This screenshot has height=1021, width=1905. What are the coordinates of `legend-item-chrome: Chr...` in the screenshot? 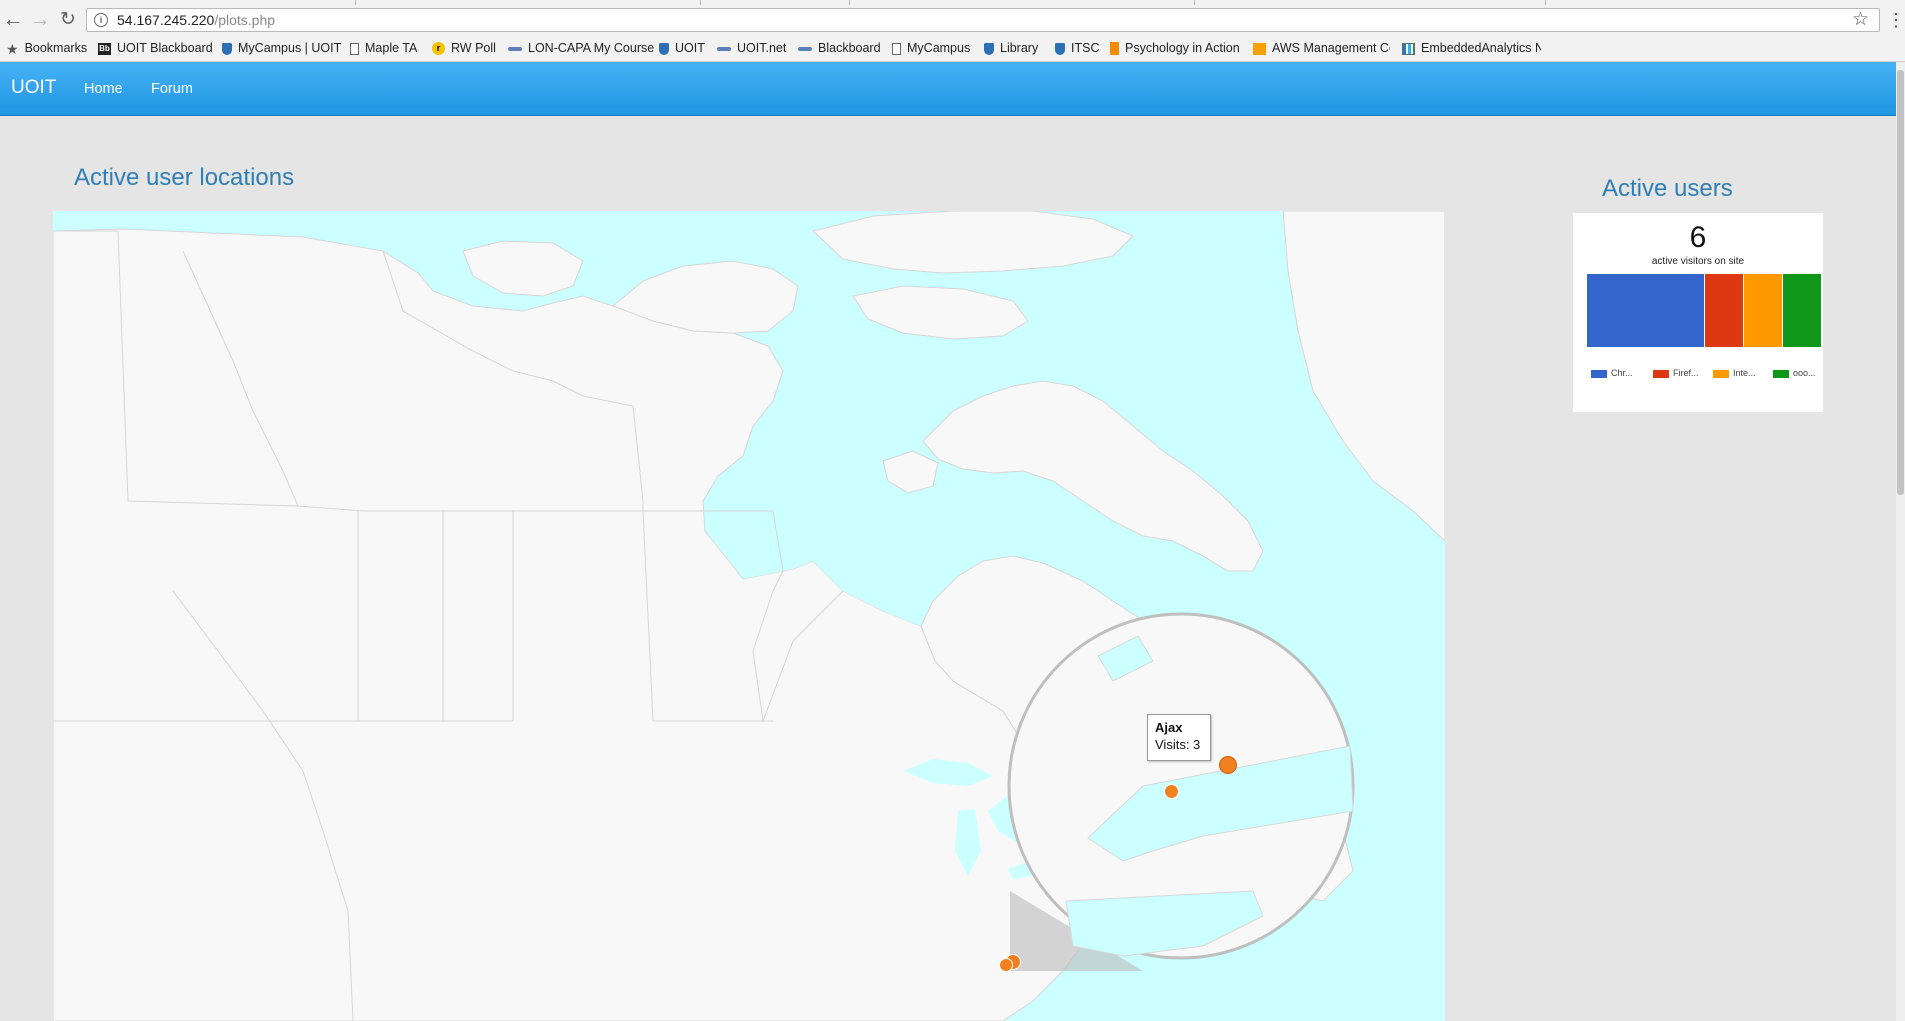 It's located at (1612, 373).